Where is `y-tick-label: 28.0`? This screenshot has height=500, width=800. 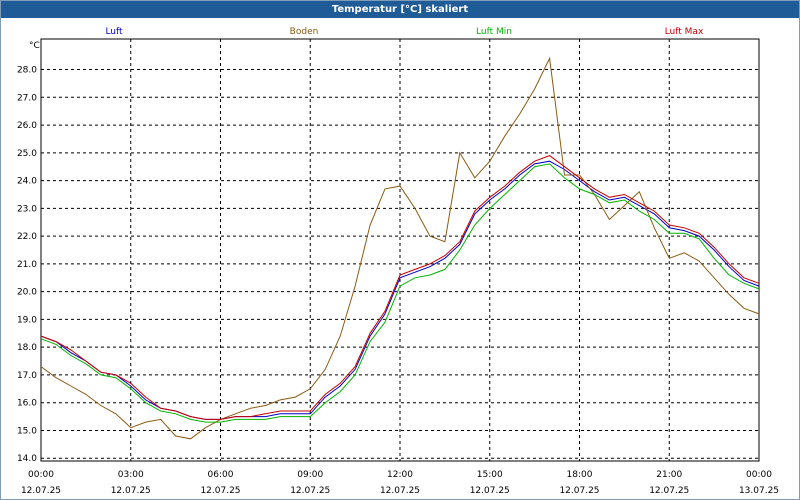 y-tick-label: 28.0 is located at coordinates (27, 71).